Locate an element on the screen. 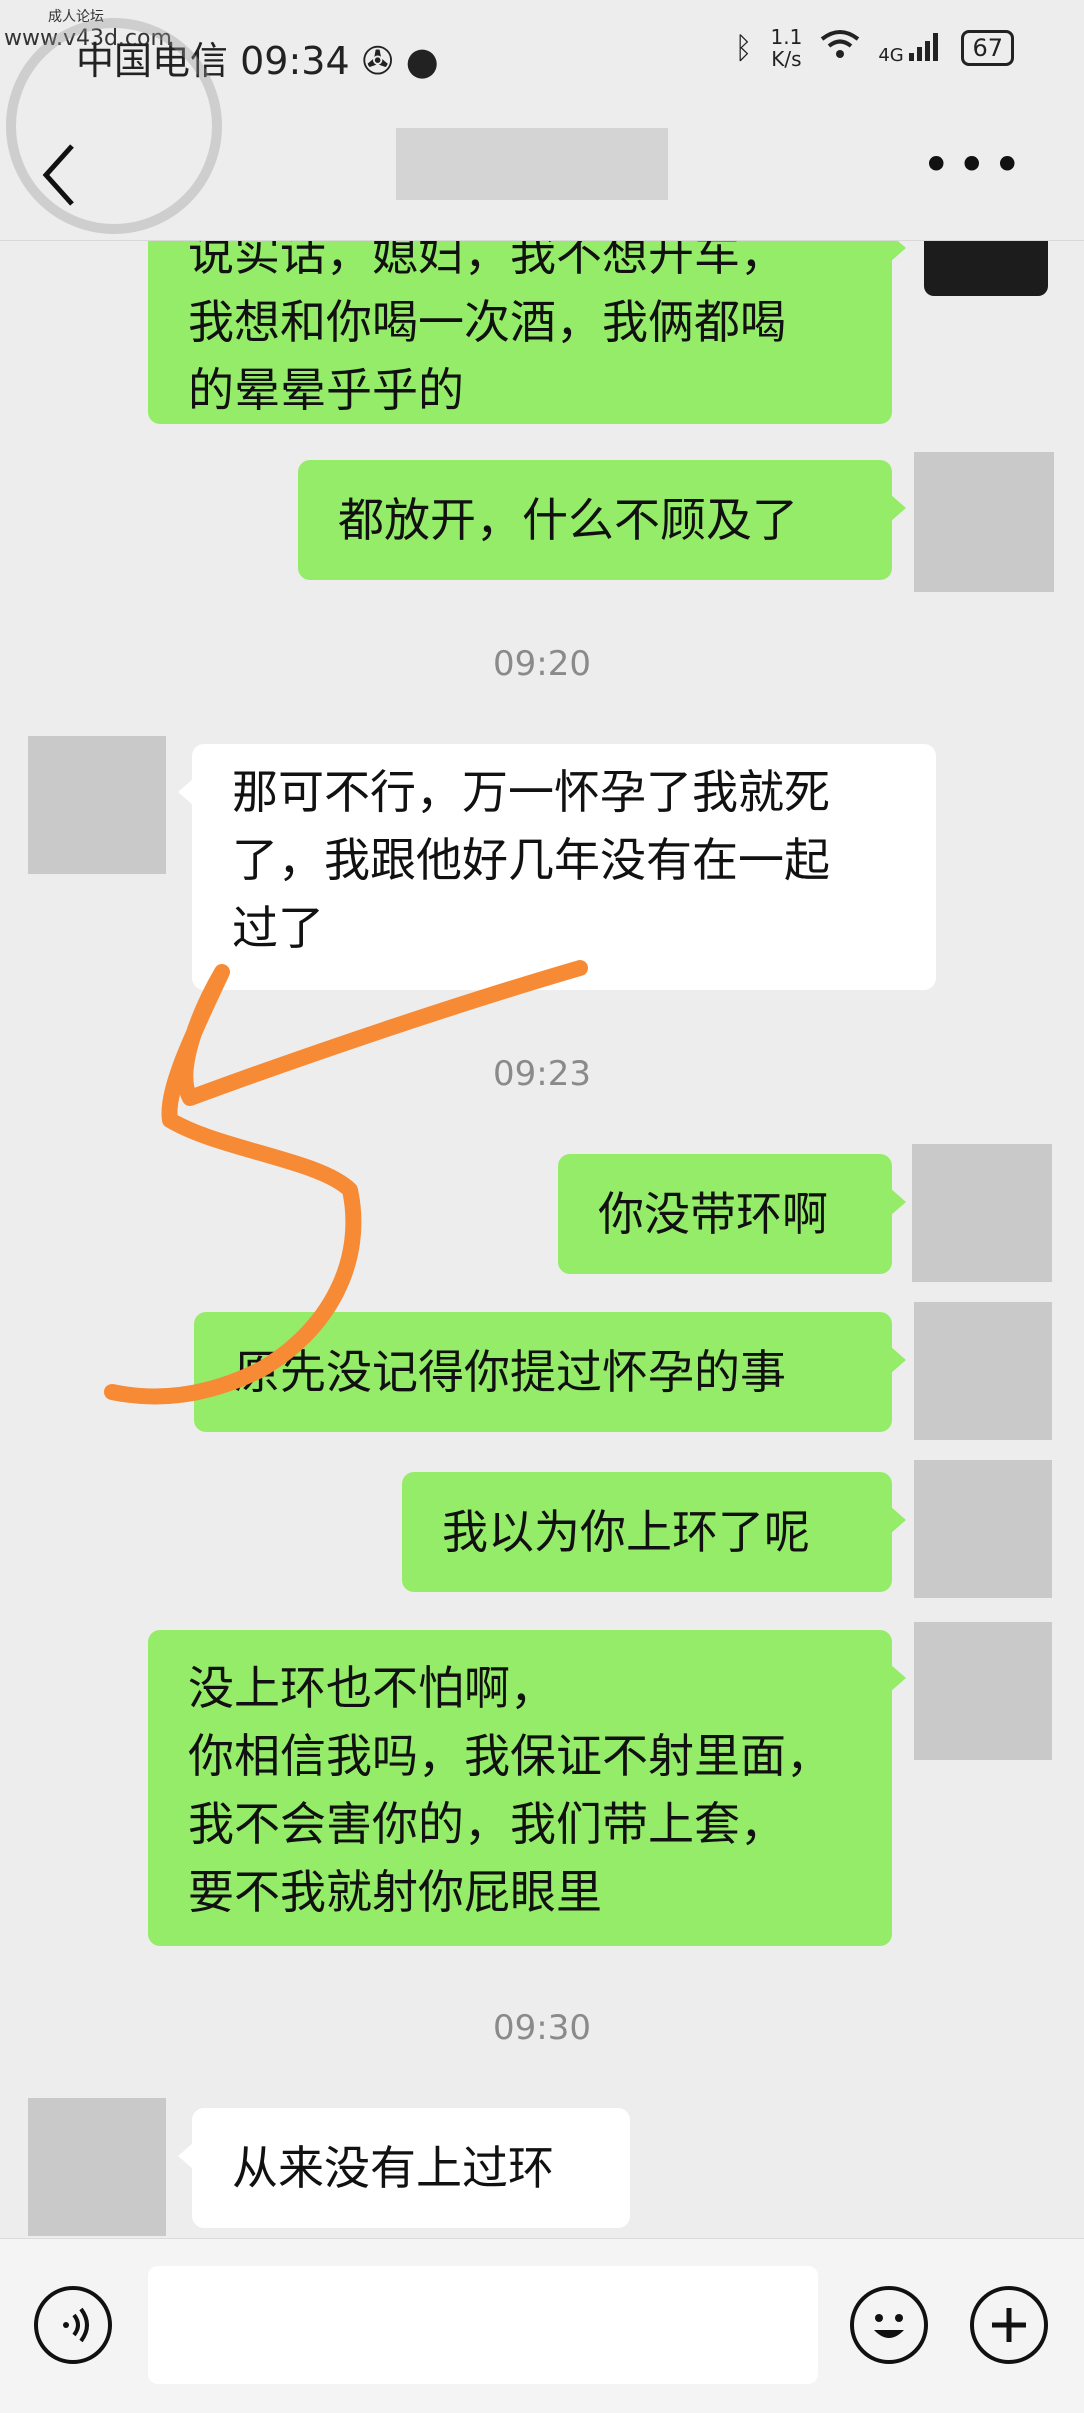 The image size is (1084, 2413). clock: 09:34 is located at coordinates (295, 61).